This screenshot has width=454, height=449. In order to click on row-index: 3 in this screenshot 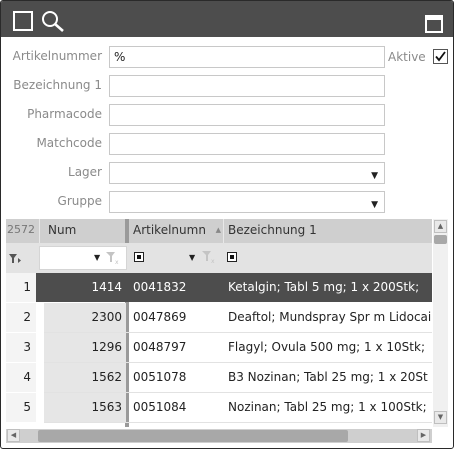, I will do `click(21, 347)`.